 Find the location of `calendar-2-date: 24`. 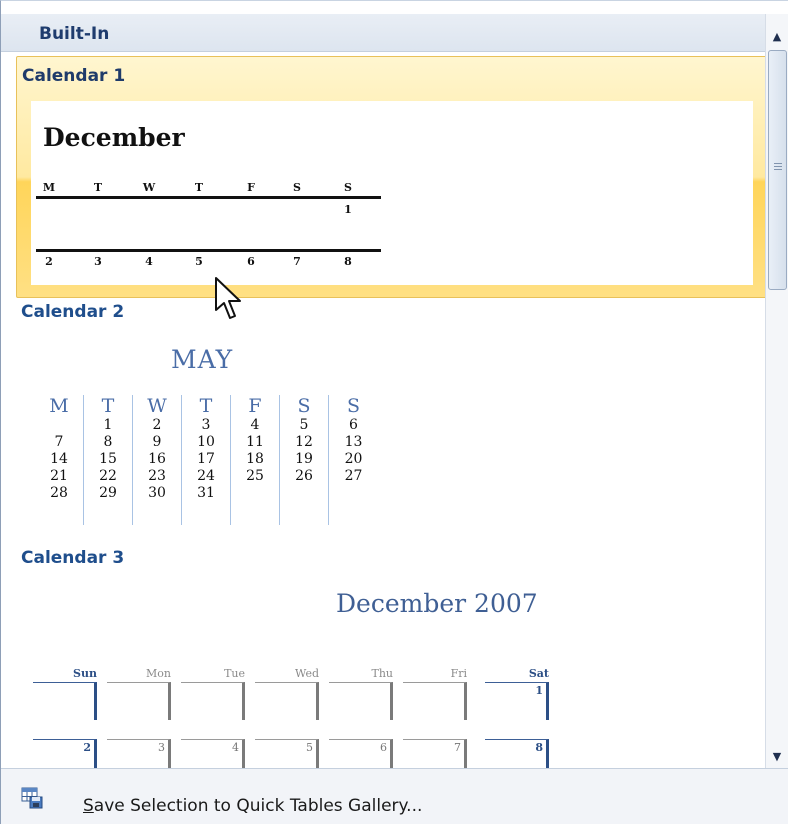

calendar-2-date: 24 is located at coordinates (206, 476).